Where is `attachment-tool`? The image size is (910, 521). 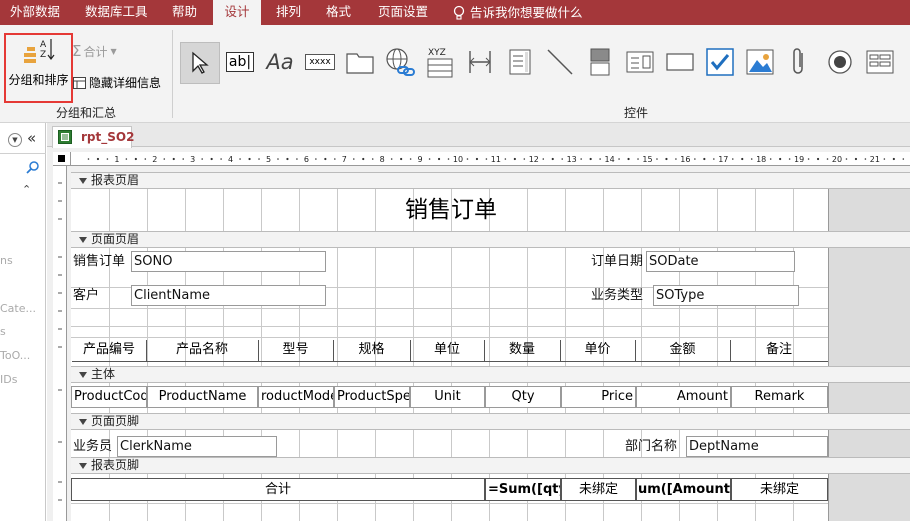 attachment-tool is located at coordinates (800, 62).